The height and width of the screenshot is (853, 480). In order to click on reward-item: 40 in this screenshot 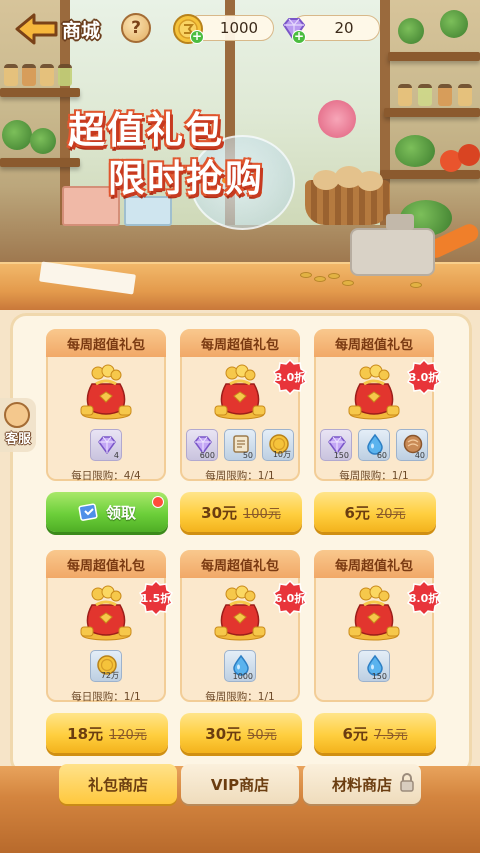, I will do `click(412, 445)`.